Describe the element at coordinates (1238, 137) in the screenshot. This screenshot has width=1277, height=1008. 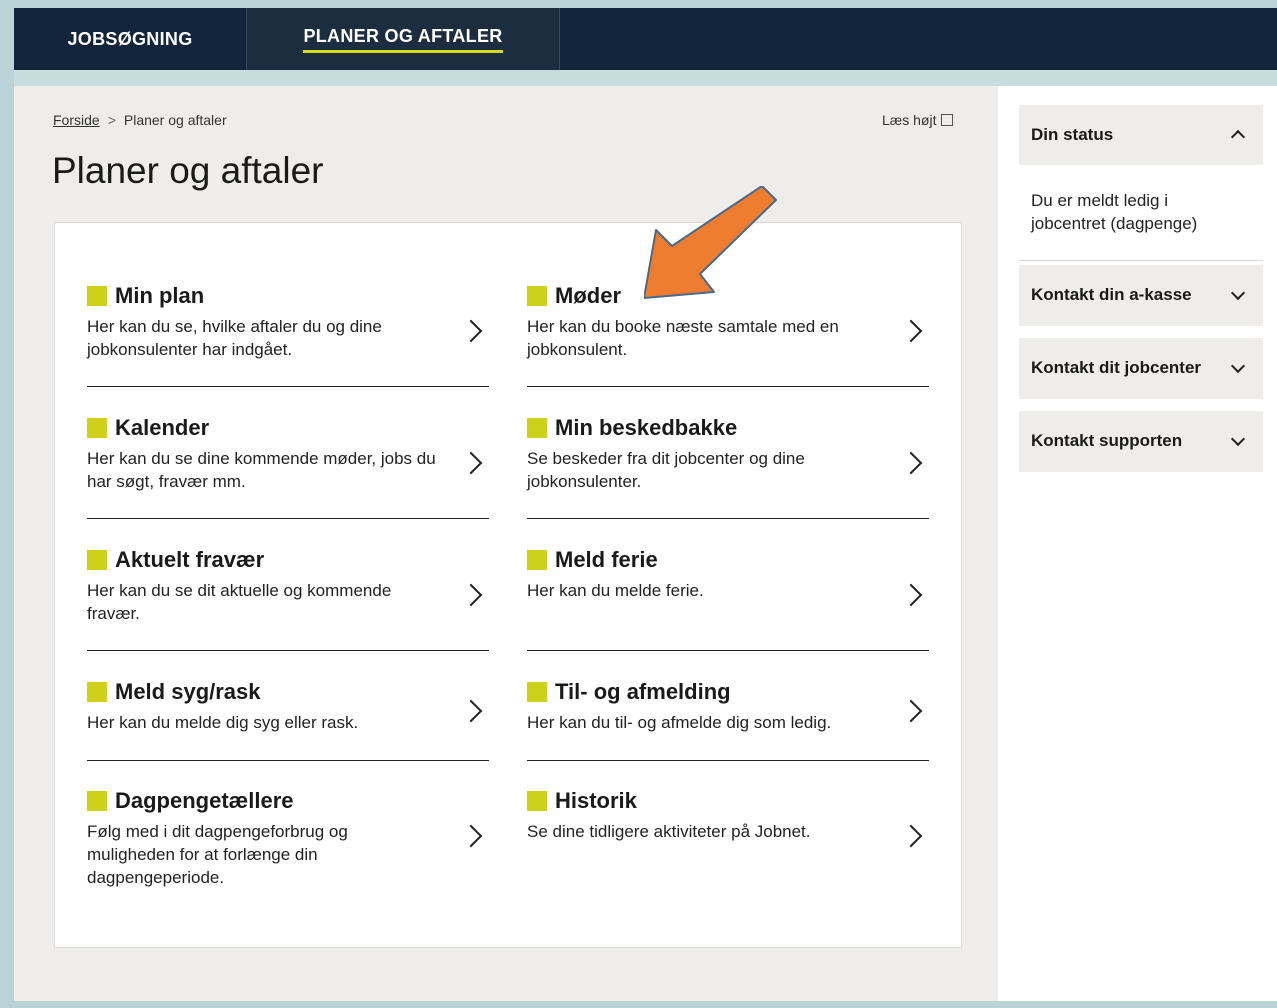
I see `chevron-up-icon` at that location.